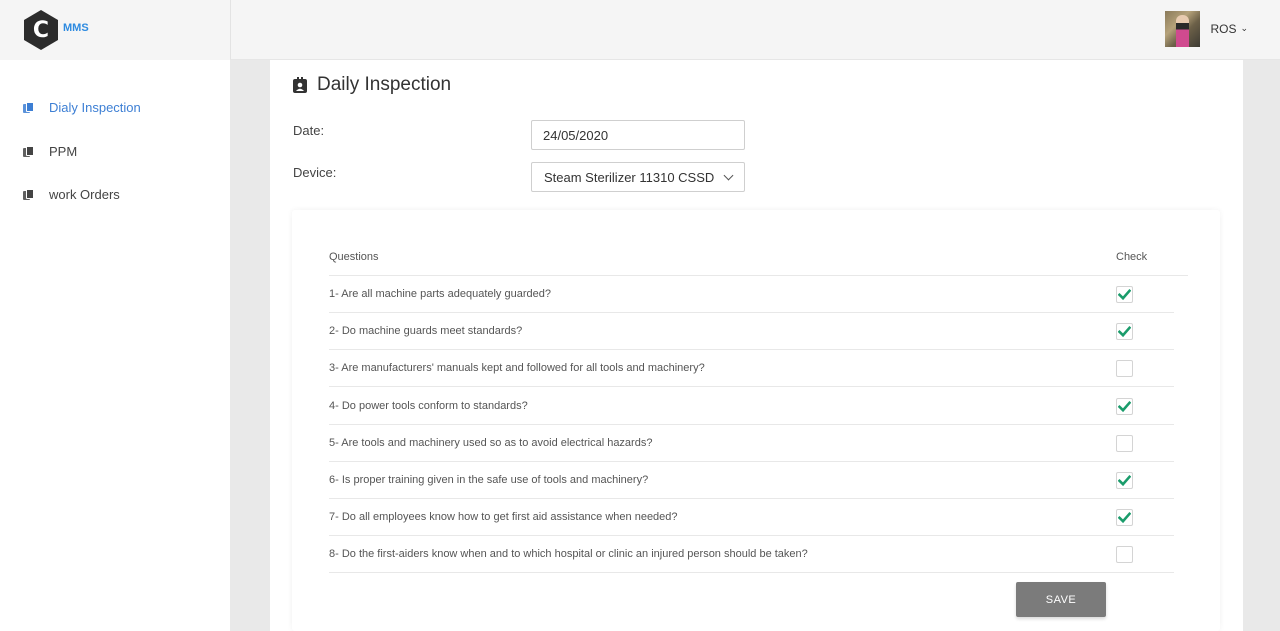  What do you see at coordinates (309, 130) in the screenshot?
I see `date-label: Date:` at bounding box center [309, 130].